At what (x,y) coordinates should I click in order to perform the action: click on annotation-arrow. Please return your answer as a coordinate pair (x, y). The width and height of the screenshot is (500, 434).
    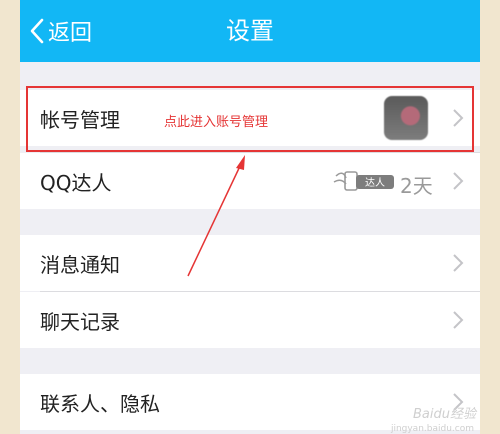
    Looking at the image, I should click on (216, 216).